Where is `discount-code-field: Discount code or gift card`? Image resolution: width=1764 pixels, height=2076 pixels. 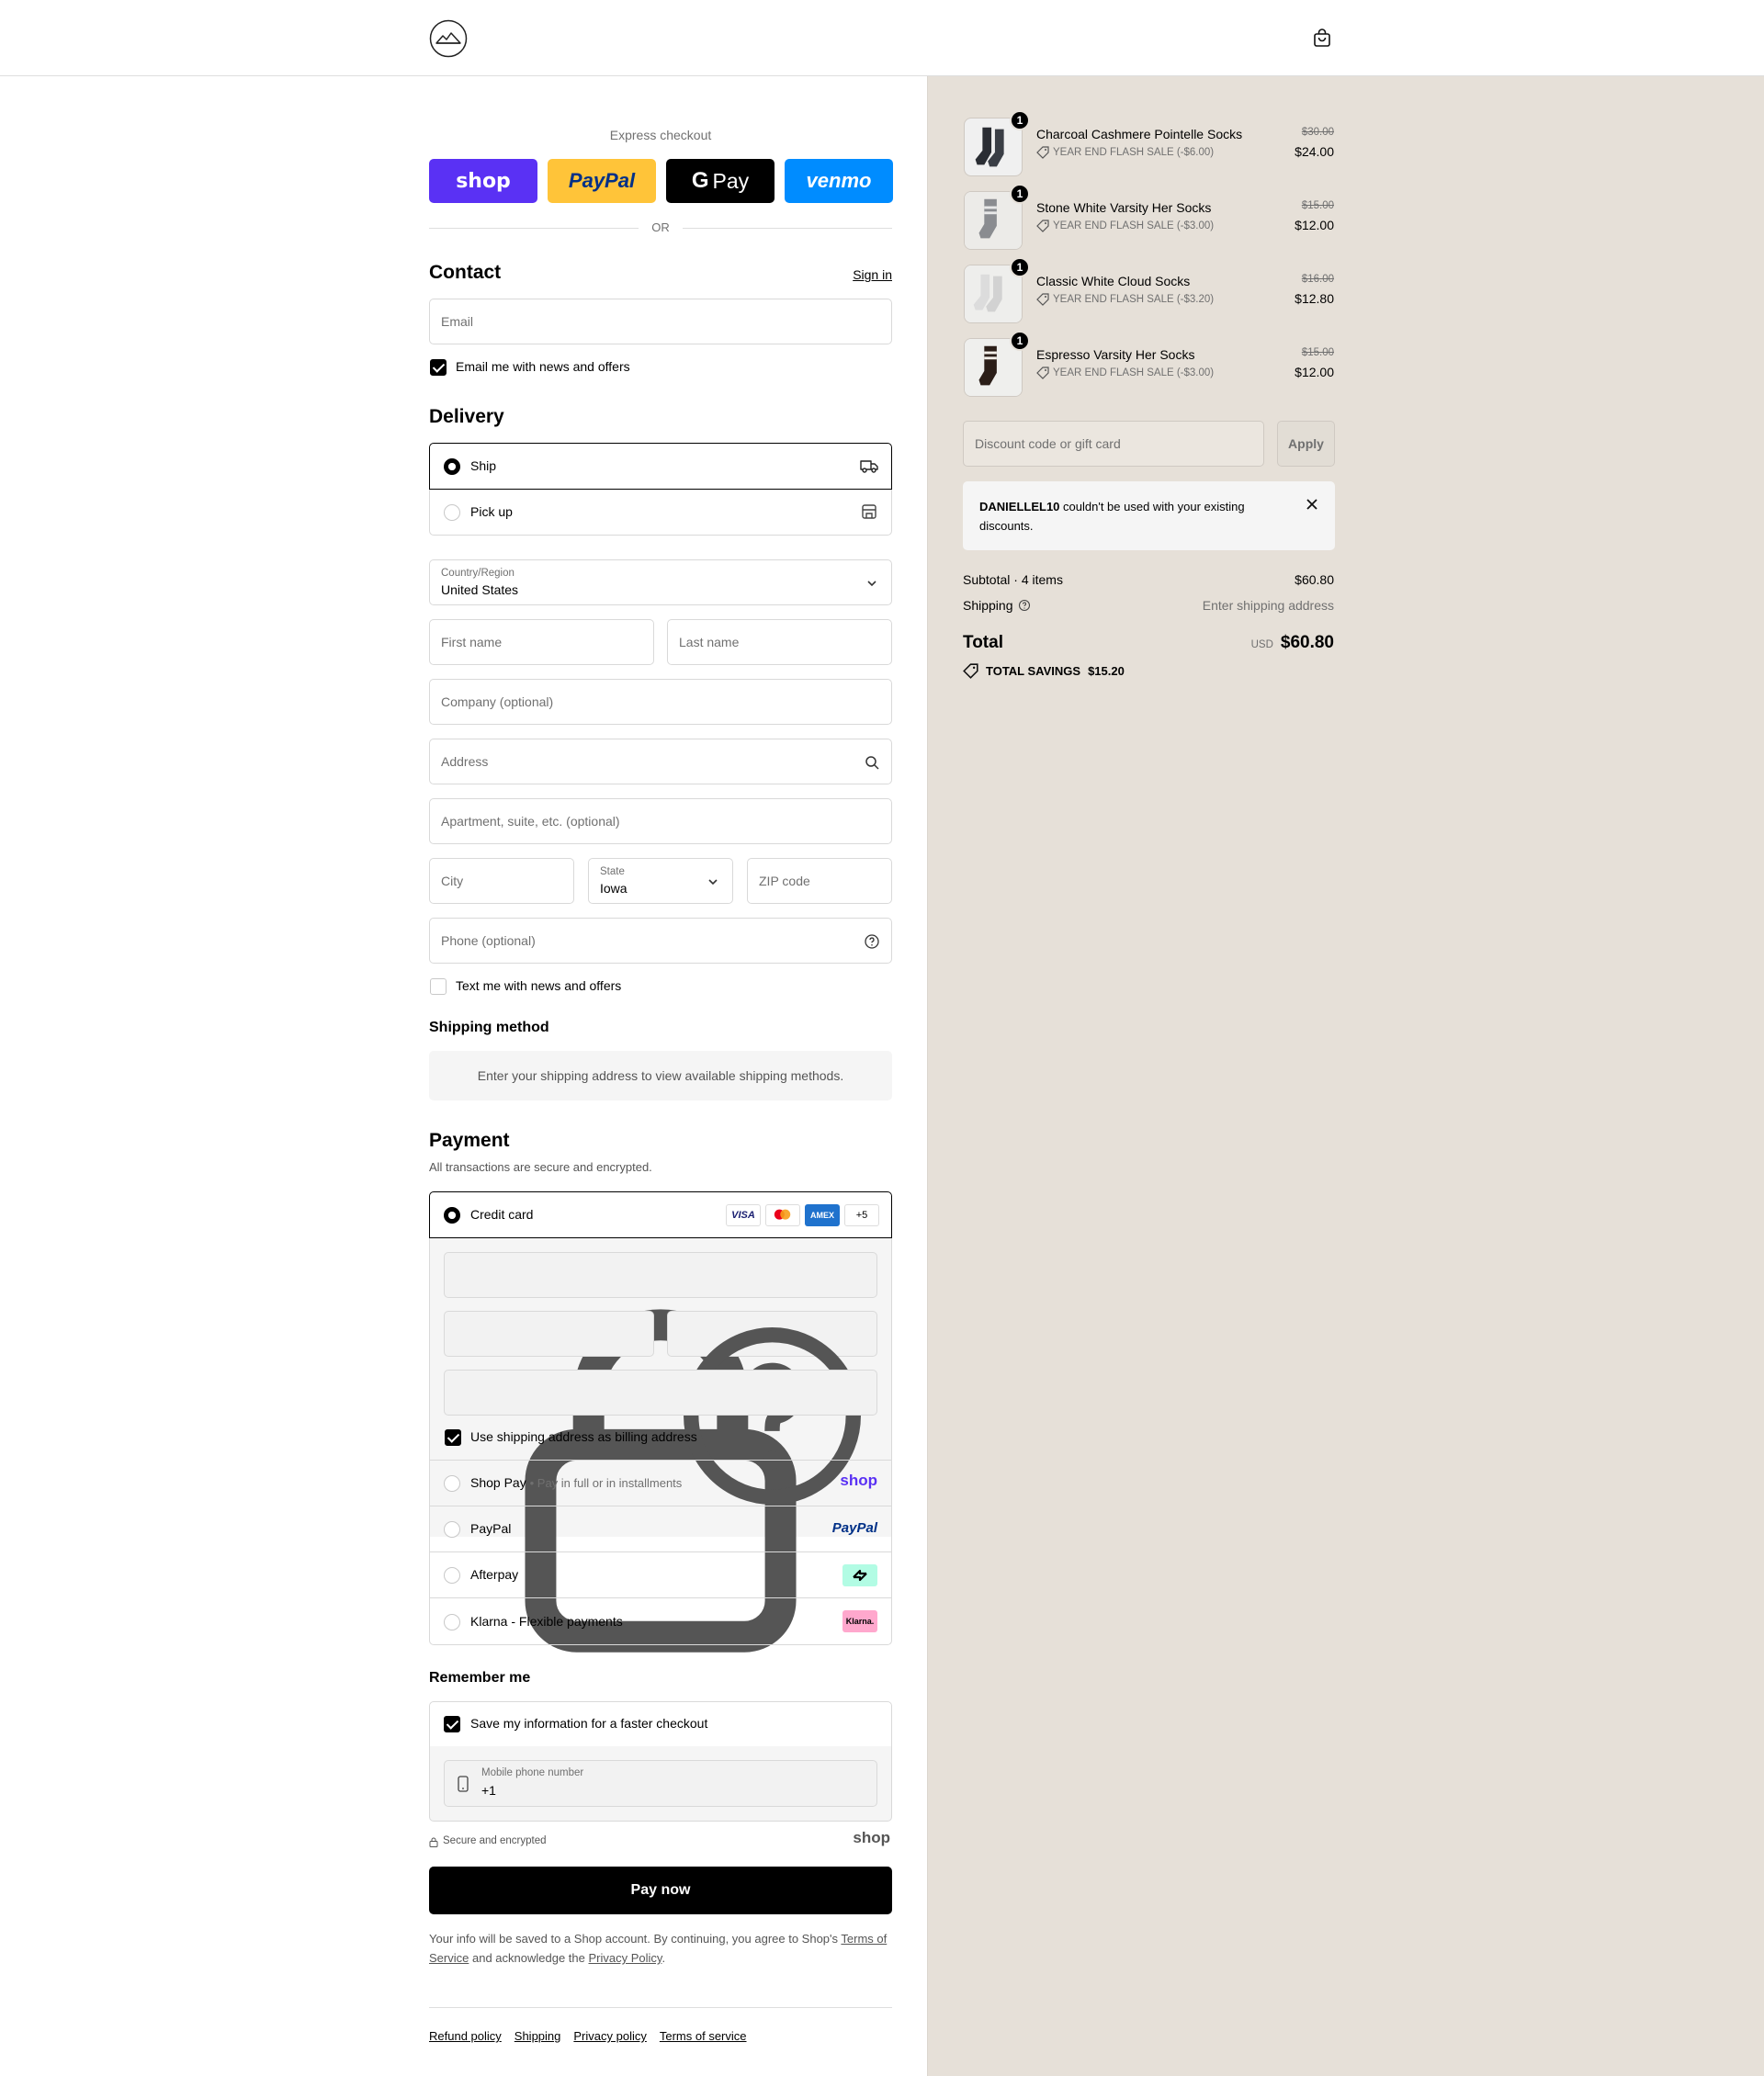
discount-code-field: Discount code or gift card is located at coordinates (1113, 444).